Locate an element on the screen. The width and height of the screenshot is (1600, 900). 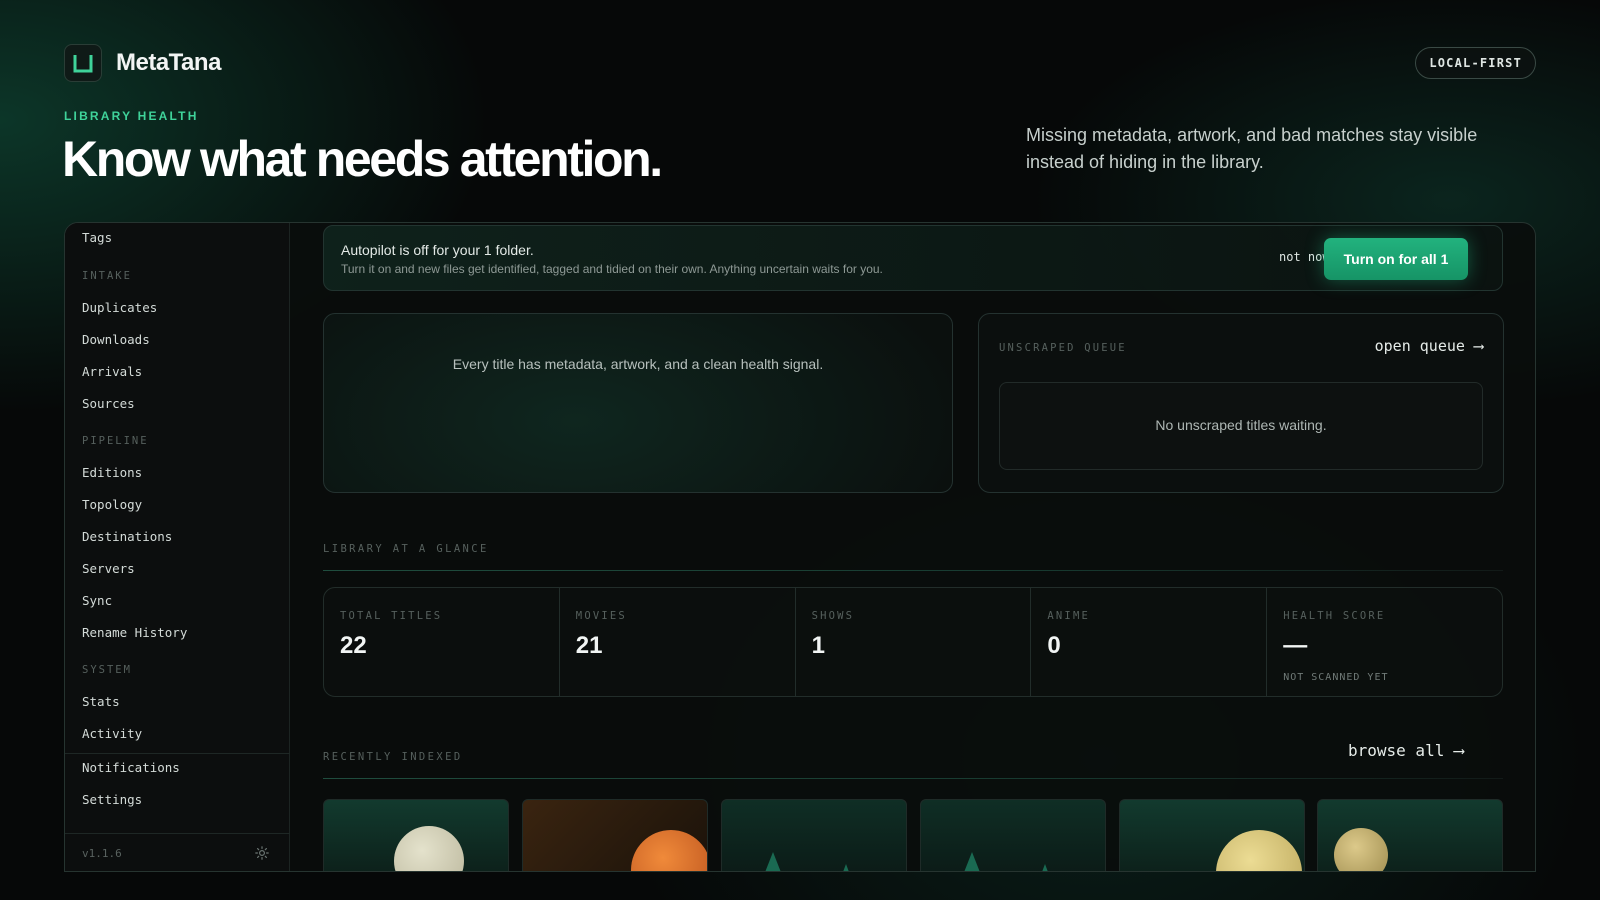
queue-empty-text: No unscraped titles waiting. is located at coordinates (1241, 425).